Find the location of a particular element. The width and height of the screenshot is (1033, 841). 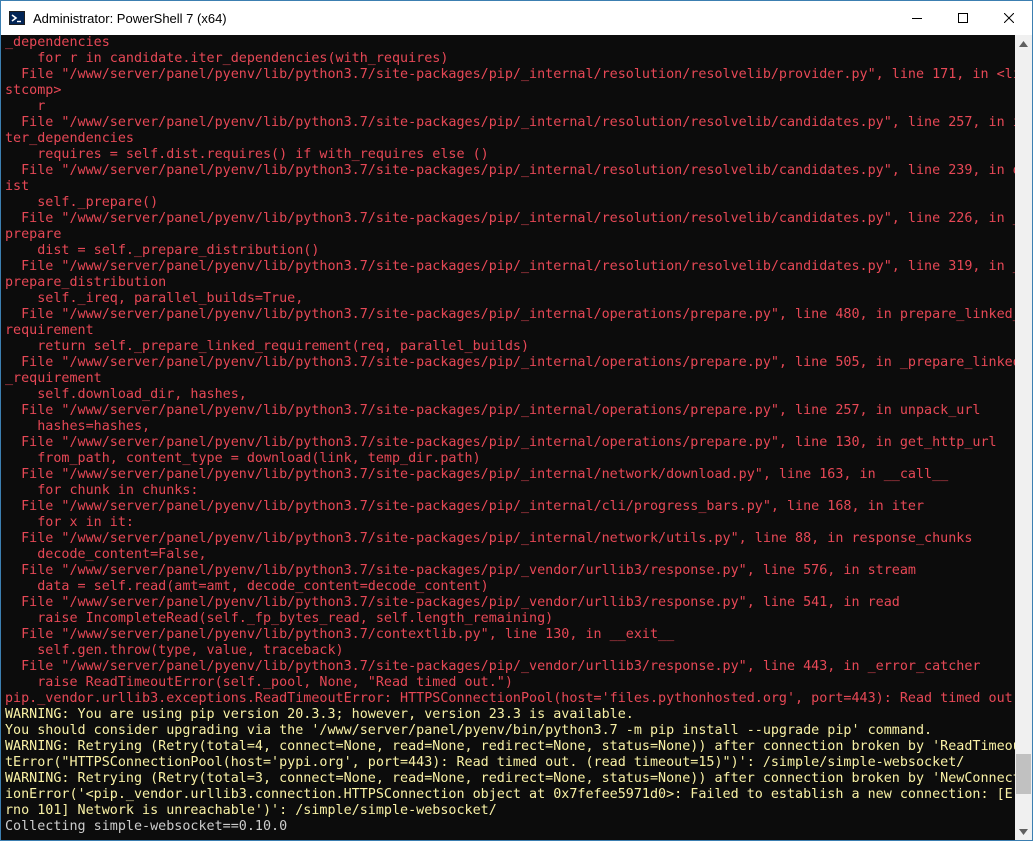

maximize-button is located at coordinates (963, 18).